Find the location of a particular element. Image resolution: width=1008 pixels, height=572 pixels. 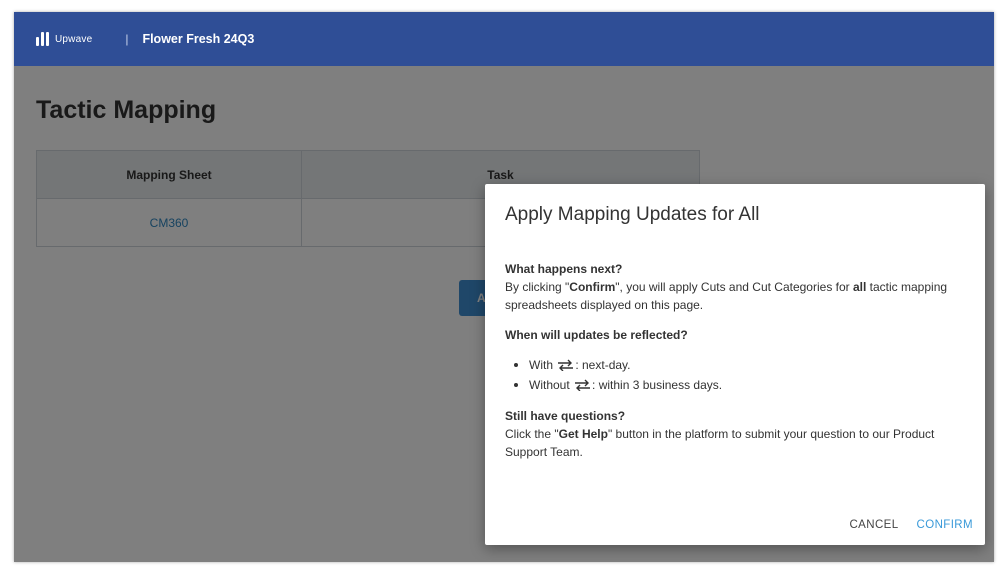

cancel-button: CANCEL is located at coordinates (873, 525).